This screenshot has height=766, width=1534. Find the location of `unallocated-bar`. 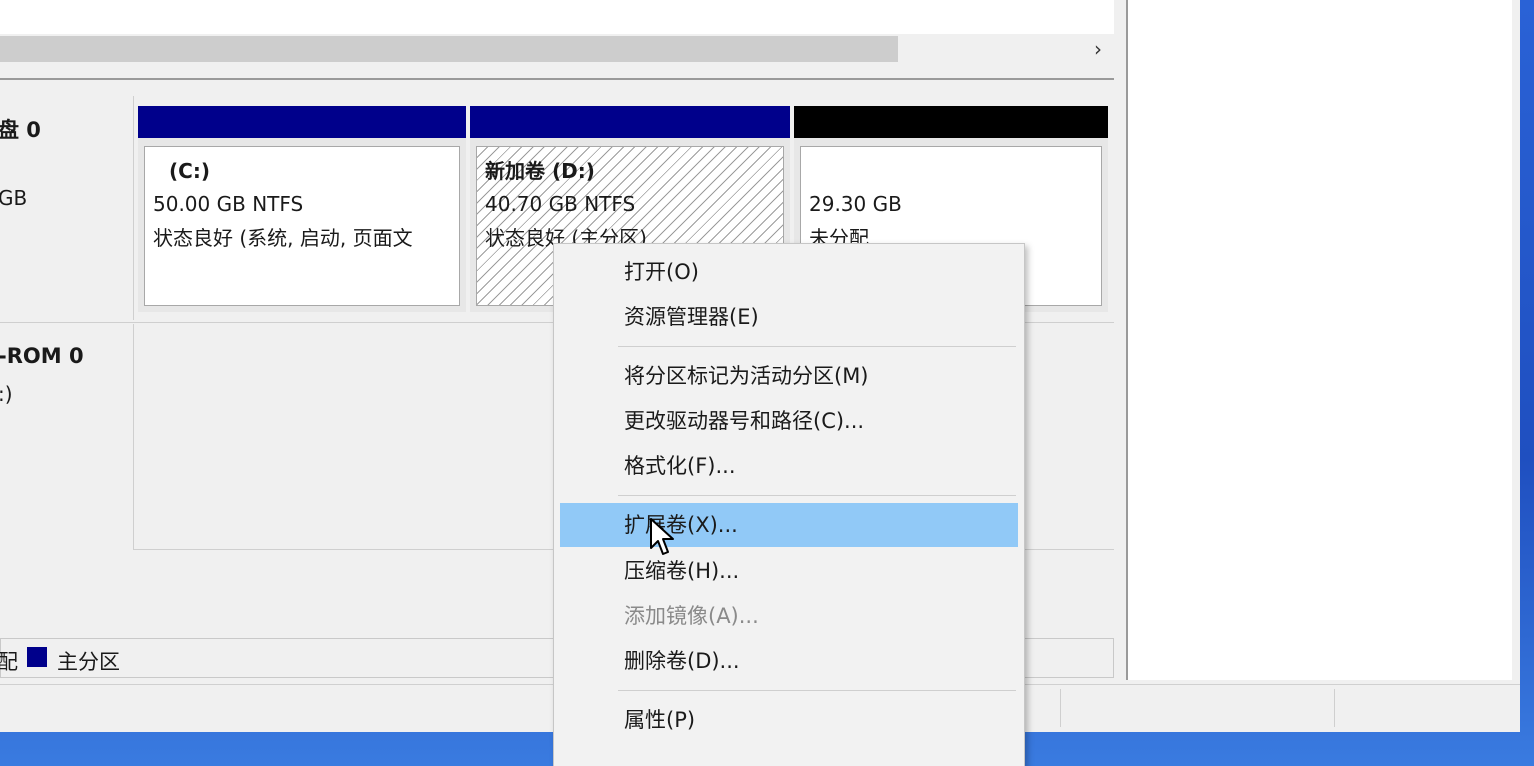

unallocated-bar is located at coordinates (951, 122).